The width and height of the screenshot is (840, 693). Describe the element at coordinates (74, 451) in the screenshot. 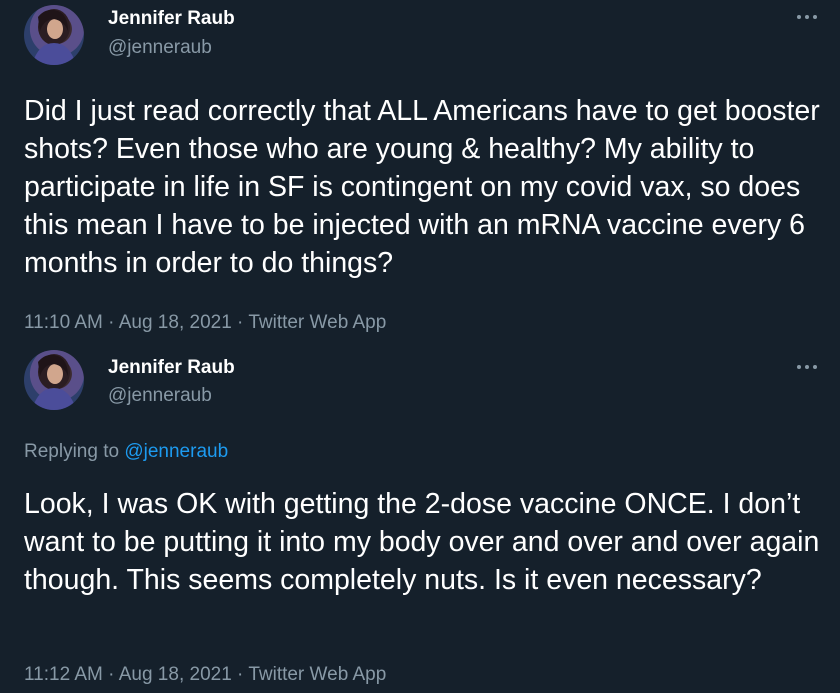

I see `replying-label: Replying to` at that location.